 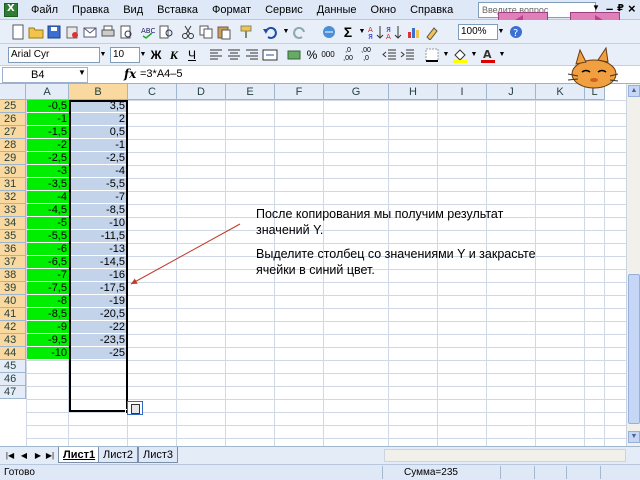 I want to click on cell-a: -1, so click(x=48, y=119).